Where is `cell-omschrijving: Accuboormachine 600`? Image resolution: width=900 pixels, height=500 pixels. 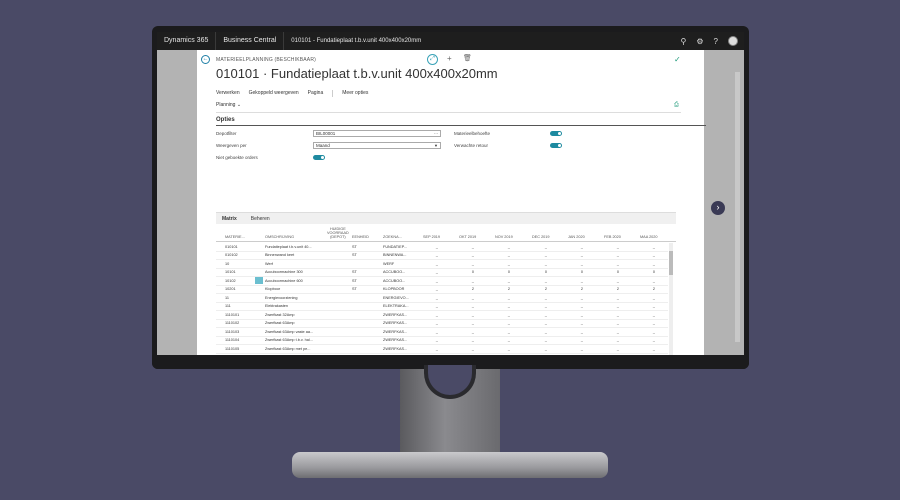 cell-omschrijving: Accuboormachine 600 is located at coordinates (296, 281).